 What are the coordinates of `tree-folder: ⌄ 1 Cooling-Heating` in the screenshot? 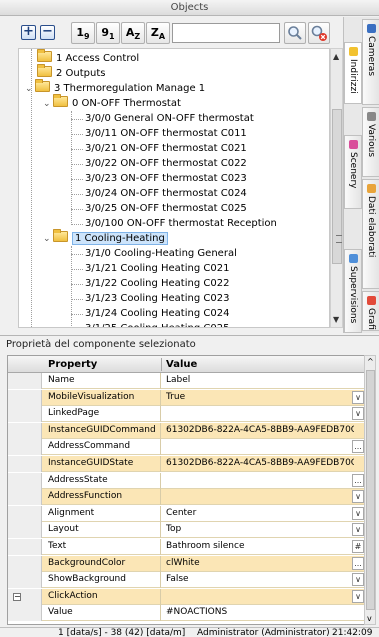 It's located at (105, 238).